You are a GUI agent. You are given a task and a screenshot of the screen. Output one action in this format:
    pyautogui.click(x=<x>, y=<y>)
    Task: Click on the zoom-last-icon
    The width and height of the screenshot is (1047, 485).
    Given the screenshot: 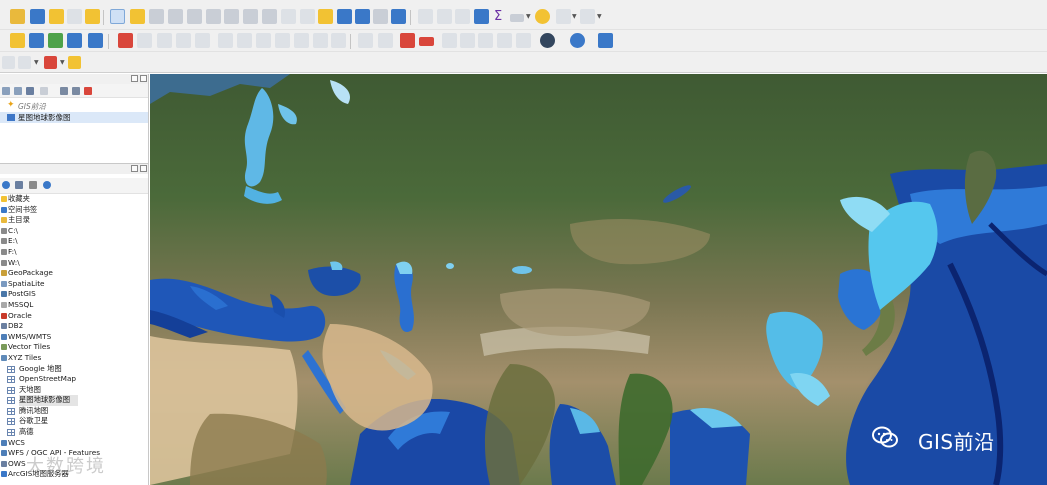 What is the action you would take?
    pyautogui.click(x=269, y=16)
    